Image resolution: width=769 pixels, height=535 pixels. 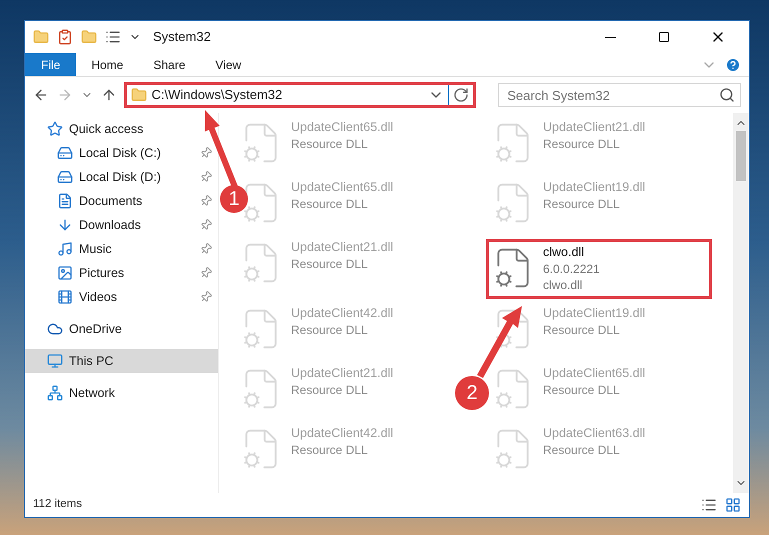 I want to click on file-item: clwo.dll 6.0.0.2221 clwo.dll, so click(x=599, y=269).